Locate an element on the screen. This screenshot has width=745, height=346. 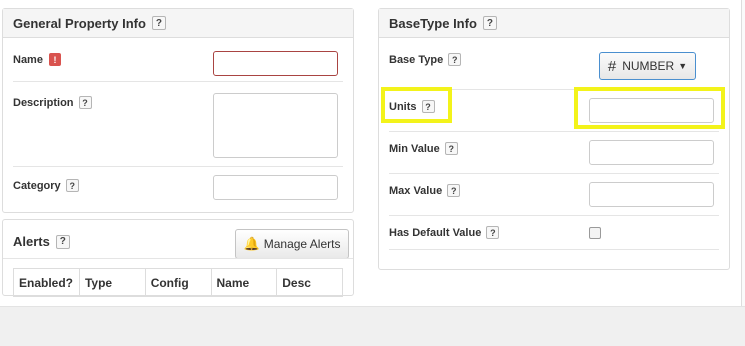
min-value-label-group: Min Value ? is located at coordinates (423, 148).